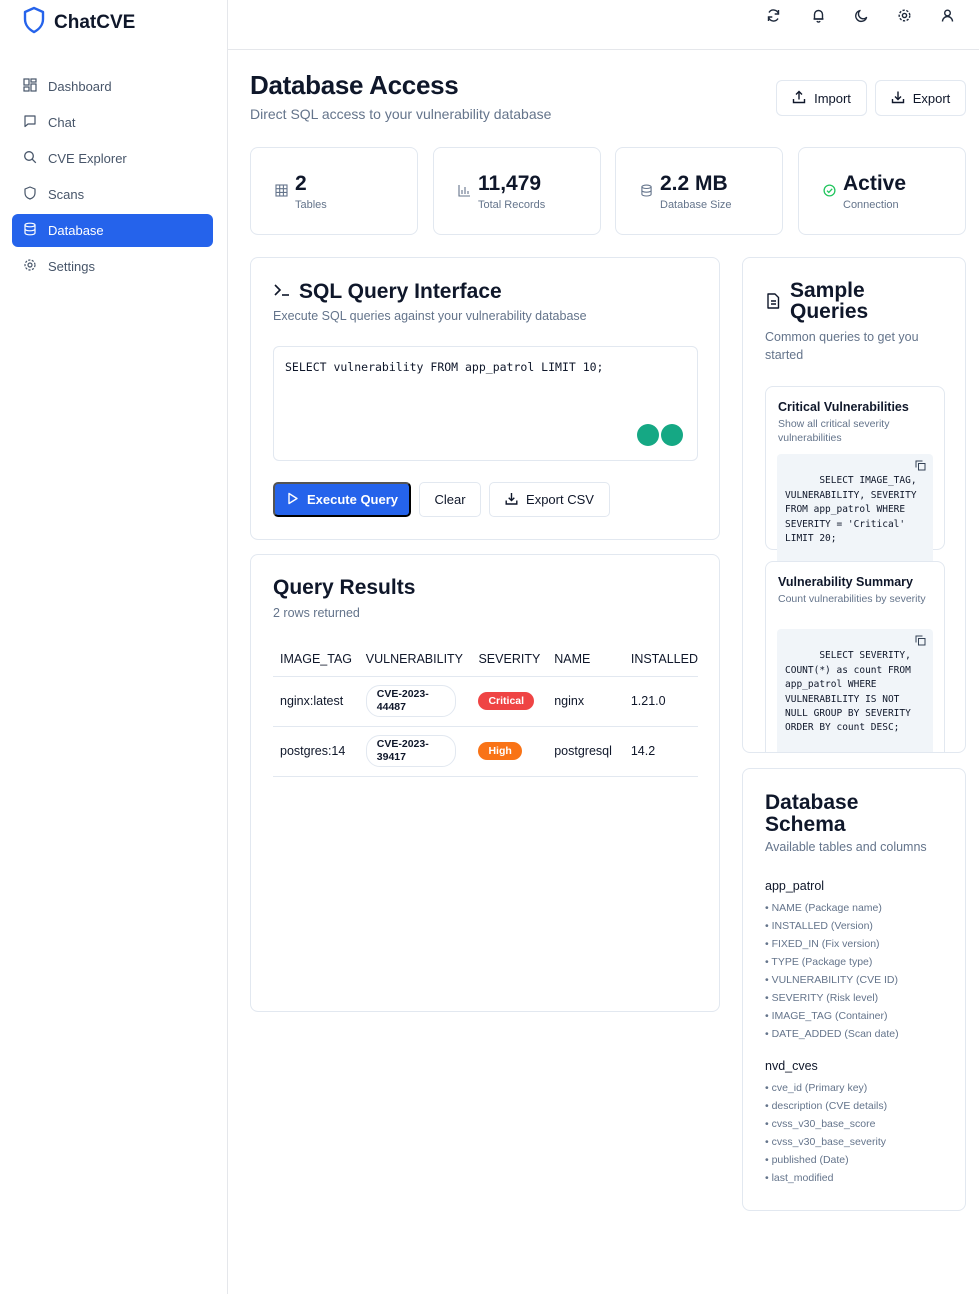 This screenshot has height=1294, width=979. I want to click on sidebar-item-label: Settings, so click(71, 266).